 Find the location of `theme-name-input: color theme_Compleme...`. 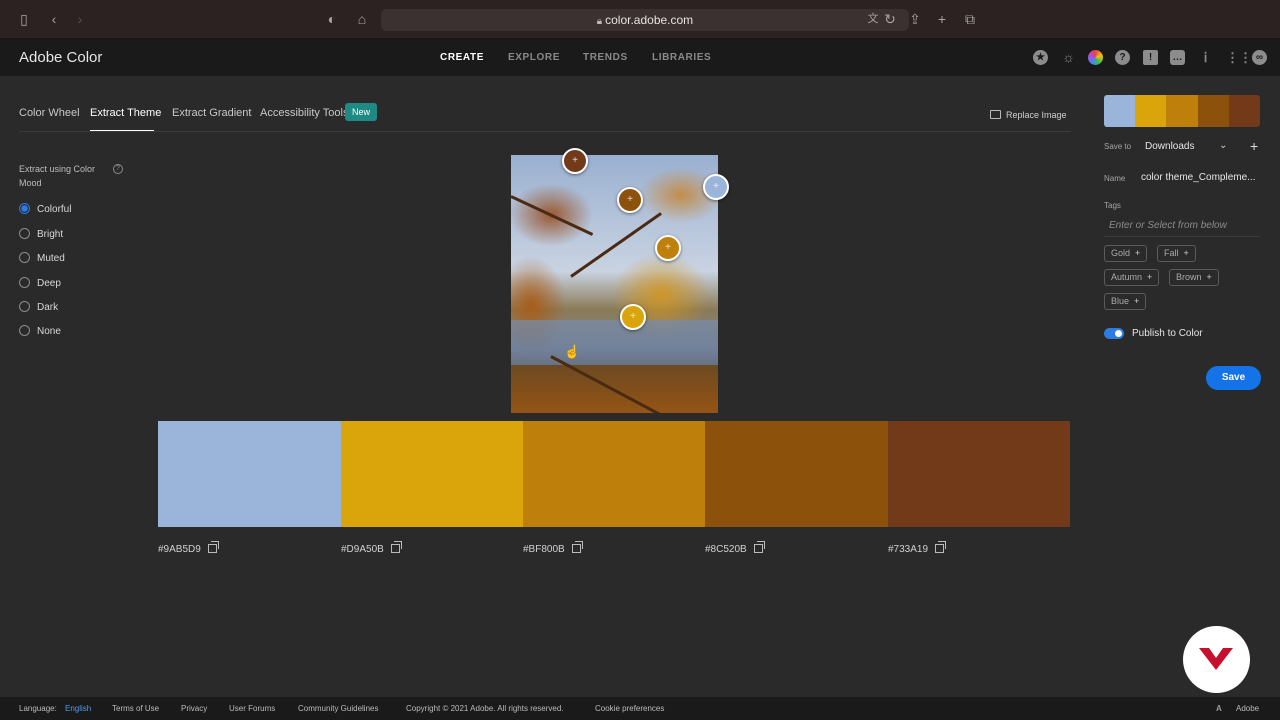

theme-name-input: color theme_Compleme... is located at coordinates (1198, 177).